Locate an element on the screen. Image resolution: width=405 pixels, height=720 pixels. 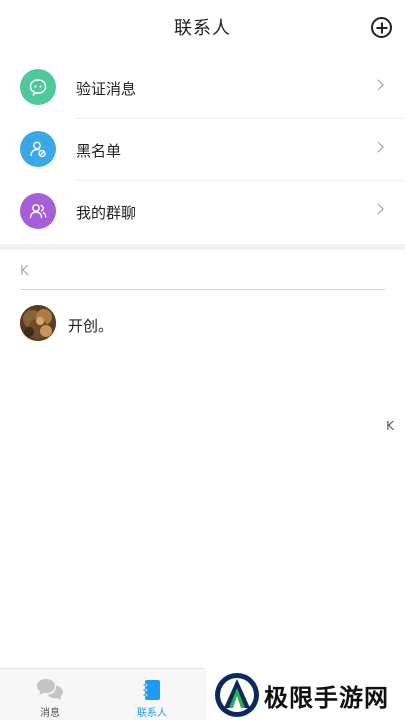
tab-label: 联系人 is located at coordinates (152, 713).